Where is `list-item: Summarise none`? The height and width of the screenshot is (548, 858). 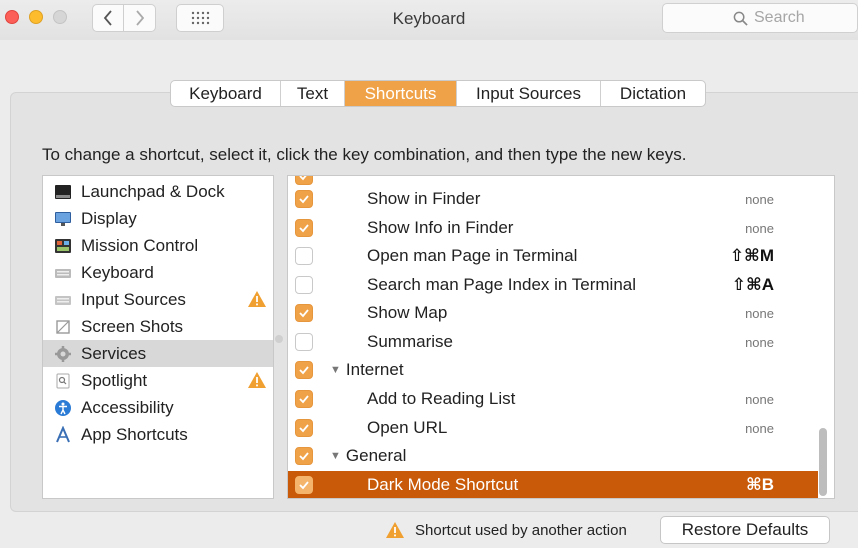
list-item: Summarise none is located at coordinates (553, 342).